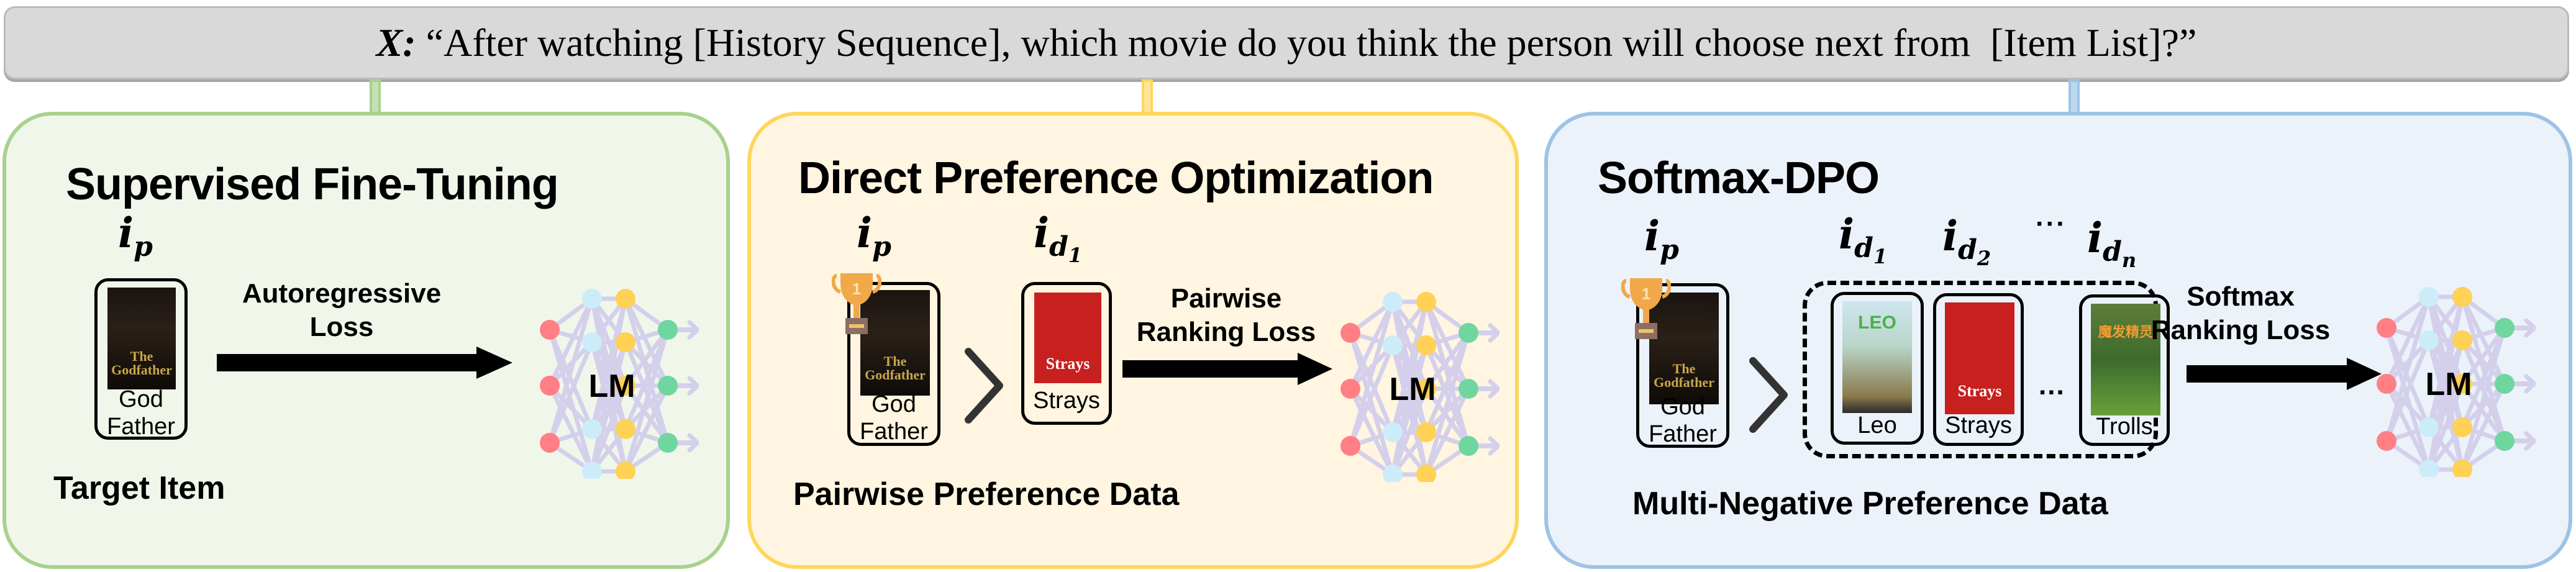 The image size is (2576, 572). I want to click on negative-item-symbol: id1, so click(1058, 238).